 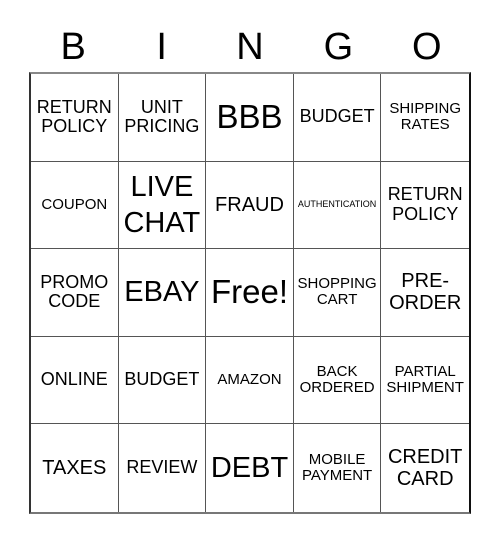 What do you see at coordinates (75, 468) in the screenshot?
I see `bingo-cell: TAXES` at bounding box center [75, 468].